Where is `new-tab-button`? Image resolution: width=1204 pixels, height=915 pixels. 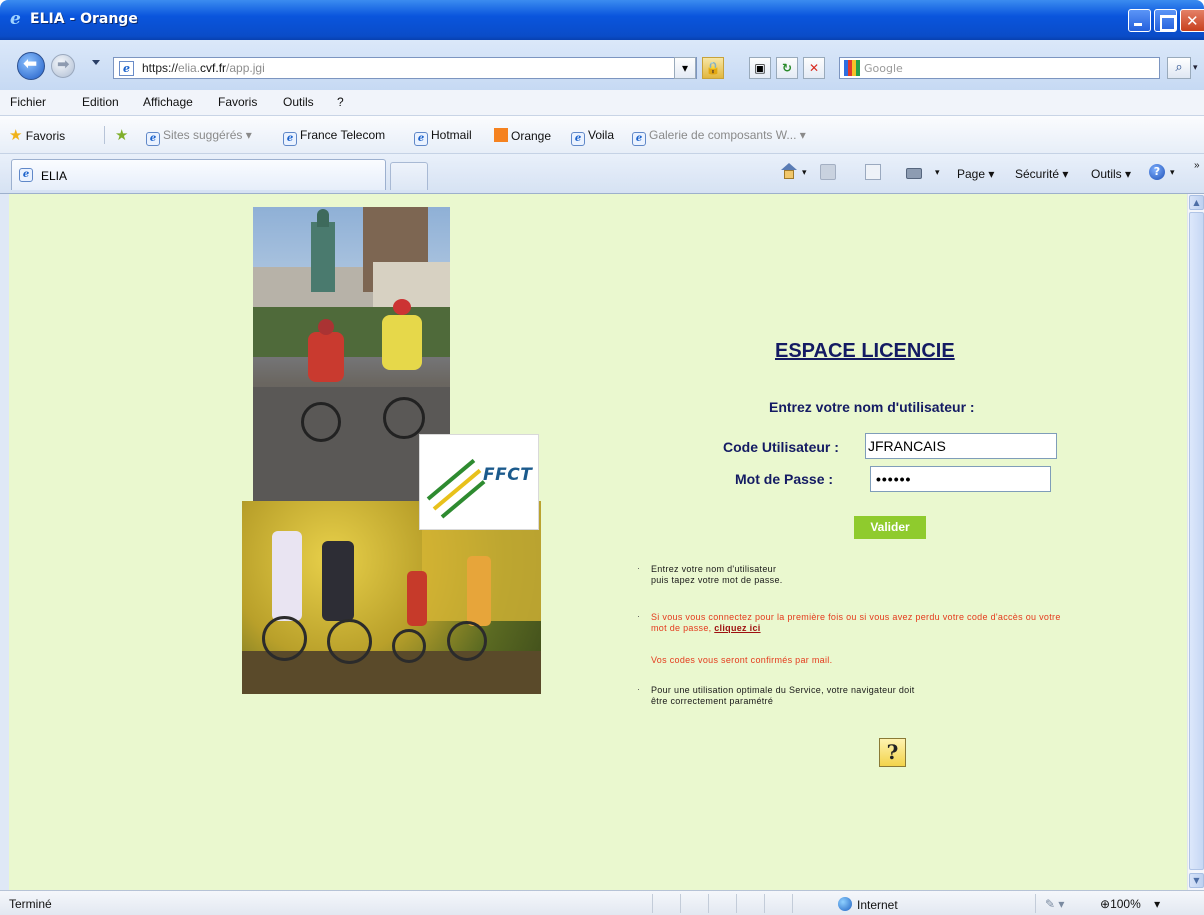 new-tab-button is located at coordinates (409, 176).